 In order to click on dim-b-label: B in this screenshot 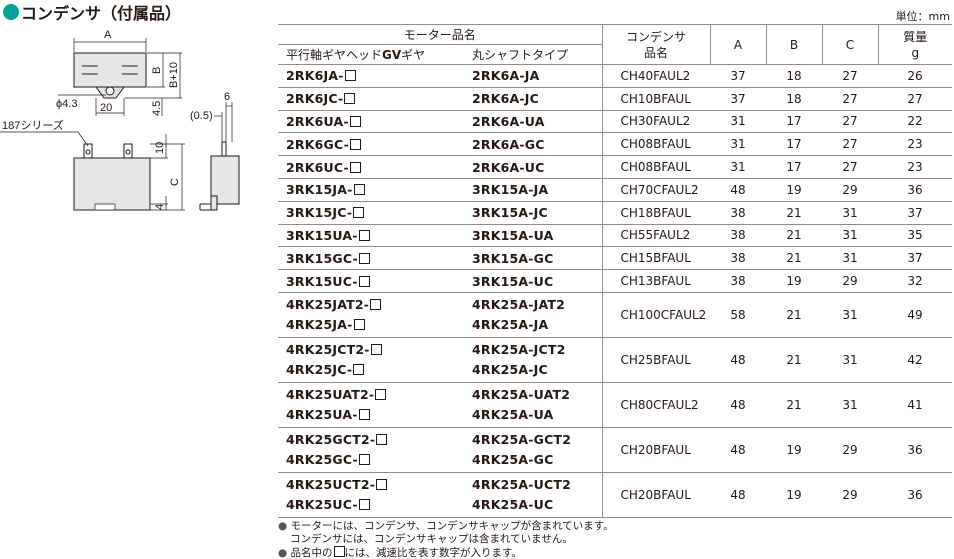, I will do `click(157, 70)`.